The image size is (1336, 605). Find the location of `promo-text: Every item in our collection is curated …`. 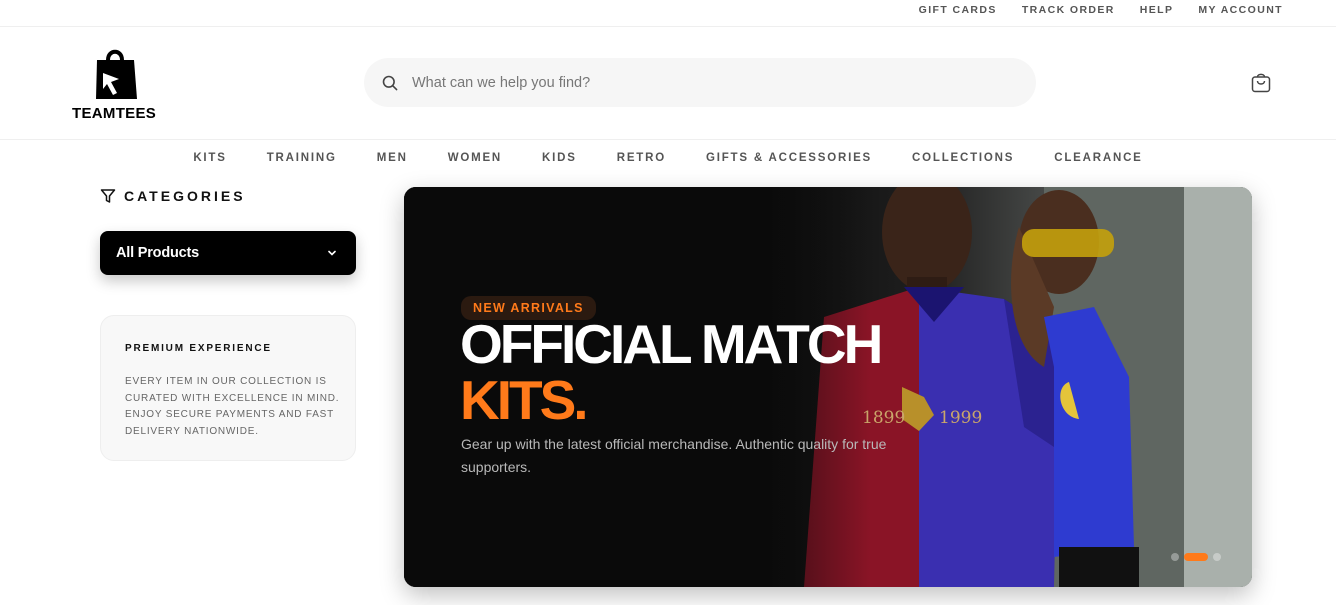

promo-text: Every item in our collection is curated … is located at coordinates (232, 406).